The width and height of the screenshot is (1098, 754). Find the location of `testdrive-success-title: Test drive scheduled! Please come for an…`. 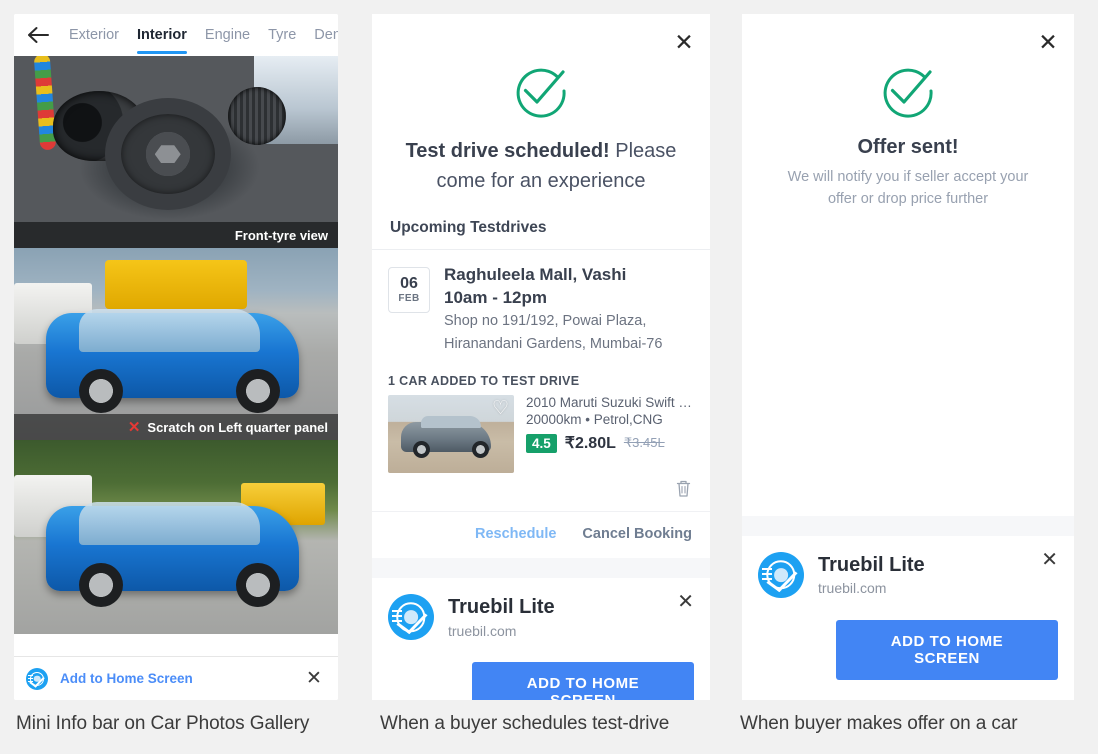

testdrive-success-title: Test drive scheduled! Please come for an… is located at coordinates (541, 159).